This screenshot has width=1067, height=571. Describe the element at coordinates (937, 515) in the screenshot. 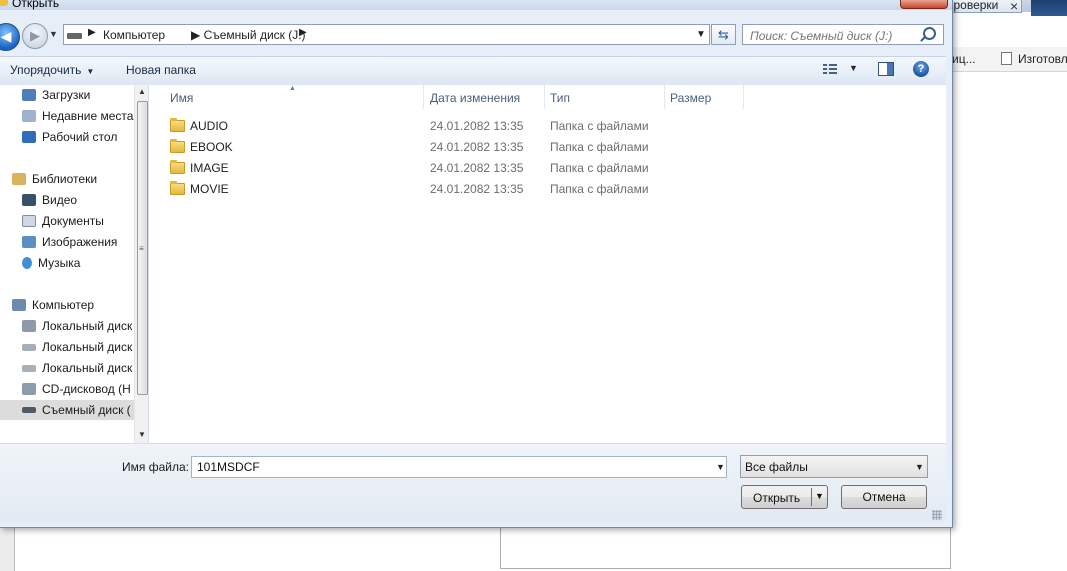

I see `resize-grip-icon` at that location.